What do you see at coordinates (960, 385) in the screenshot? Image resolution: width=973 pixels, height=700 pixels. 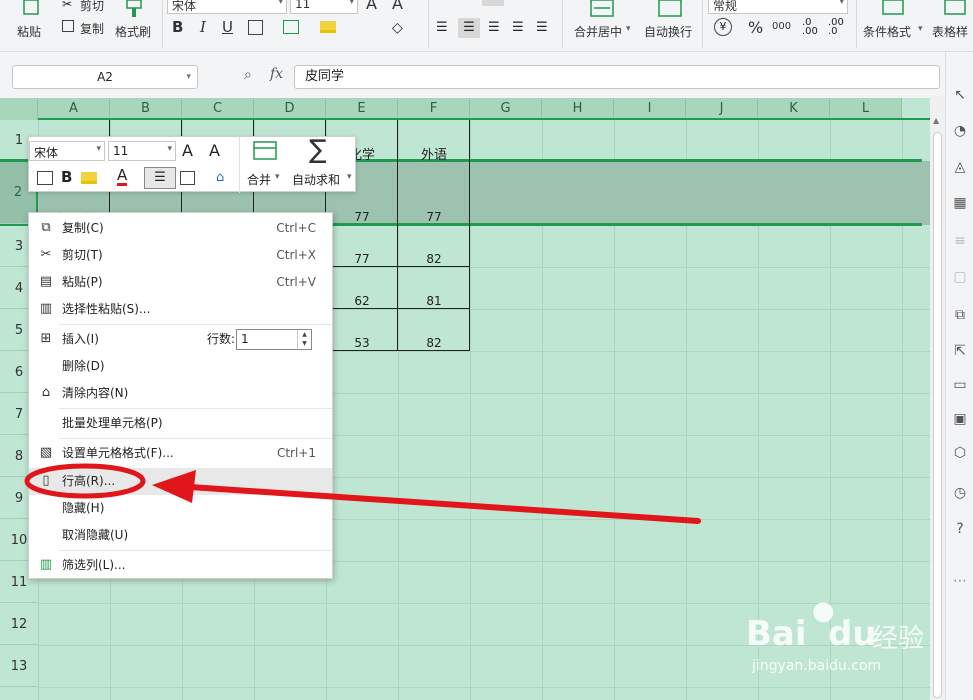 I see `archive-icon: ▭` at bounding box center [960, 385].